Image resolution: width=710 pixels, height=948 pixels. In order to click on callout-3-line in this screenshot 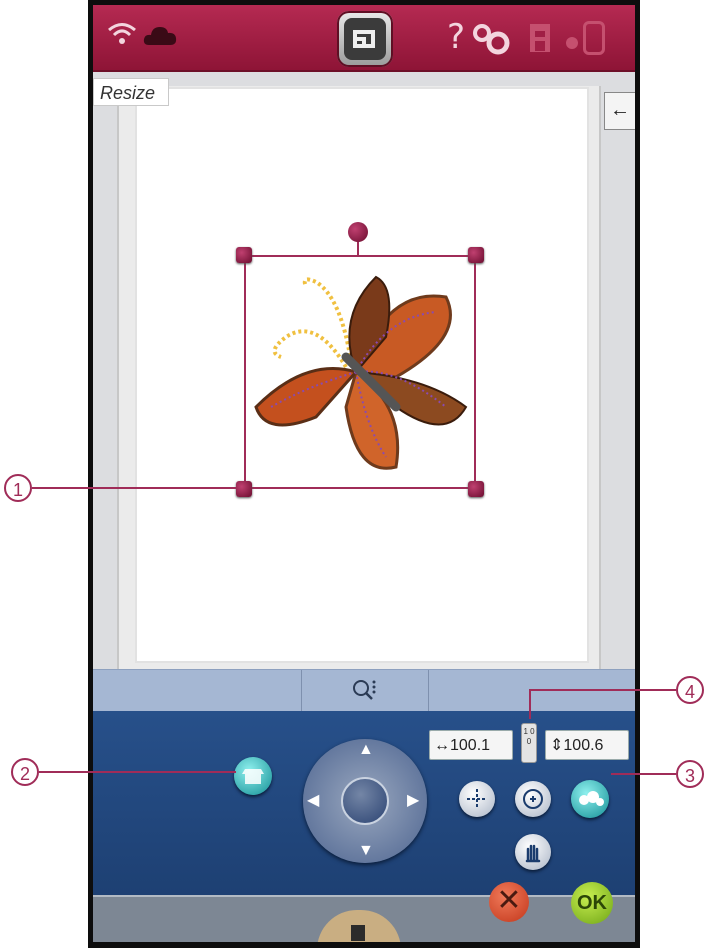, I will do `click(643, 774)`.